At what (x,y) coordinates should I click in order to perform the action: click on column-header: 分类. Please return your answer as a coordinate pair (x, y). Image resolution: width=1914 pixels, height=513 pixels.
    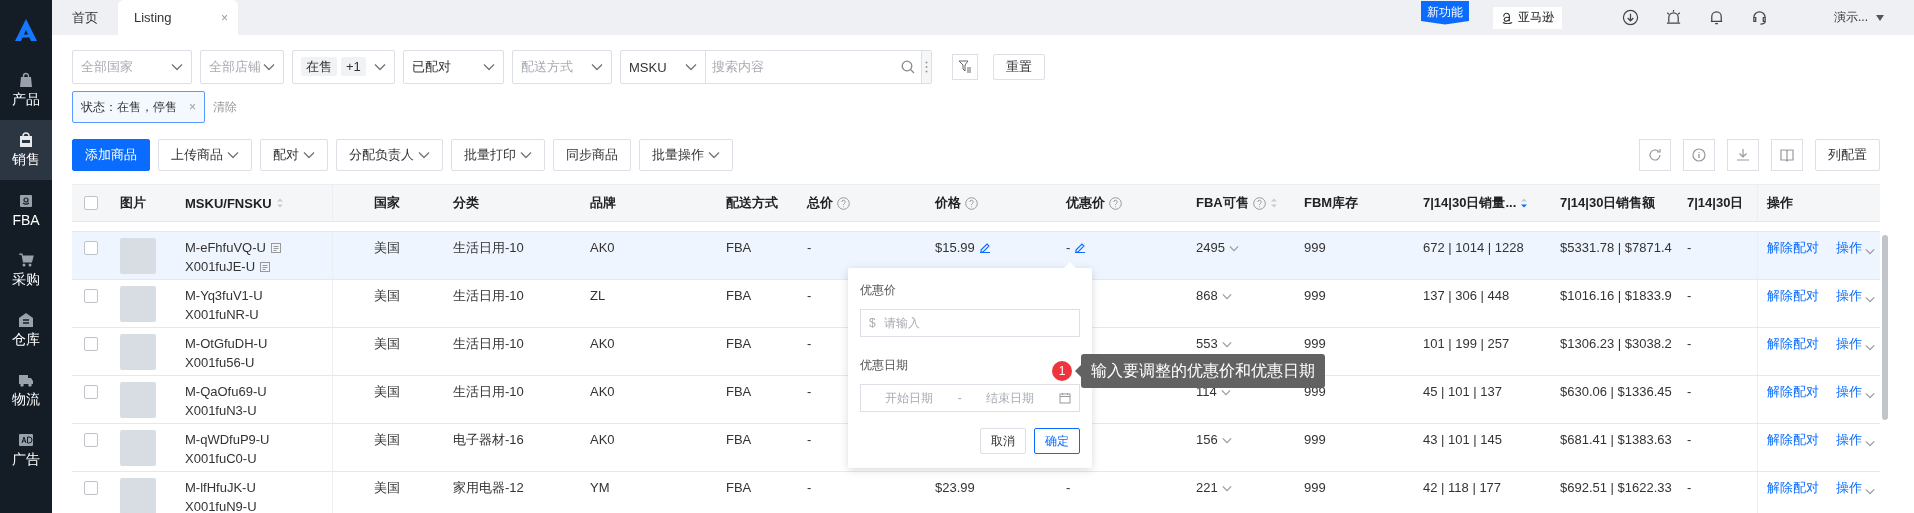
    Looking at the image, I should click on (466, 203).